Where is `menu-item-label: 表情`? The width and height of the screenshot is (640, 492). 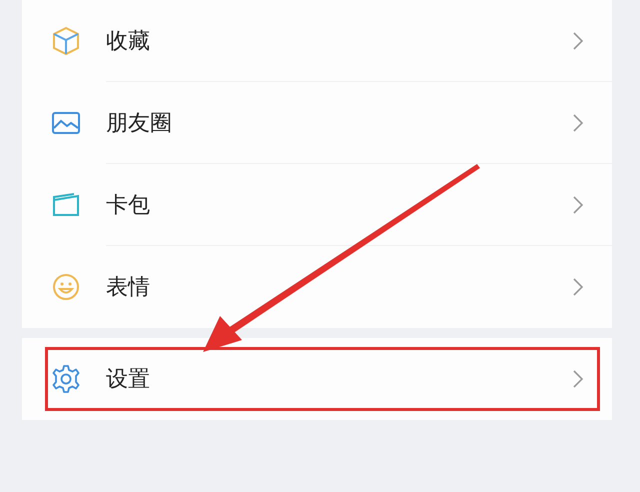
menu-item-label: 表情 is located at coordinates (128, 288).